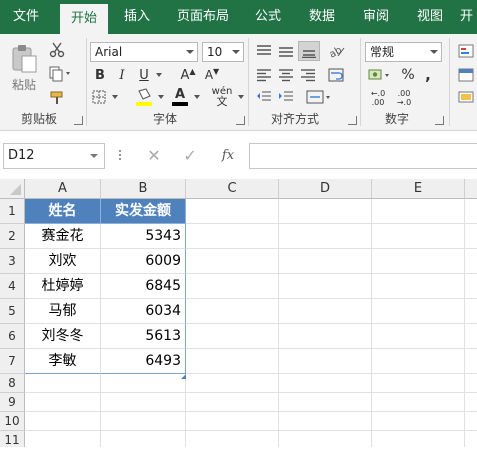 The image size is (477, 450). Describe the element at coordinates (63, 236) in the screenshot. I see `table-cell-name: 赛金花` at that location.